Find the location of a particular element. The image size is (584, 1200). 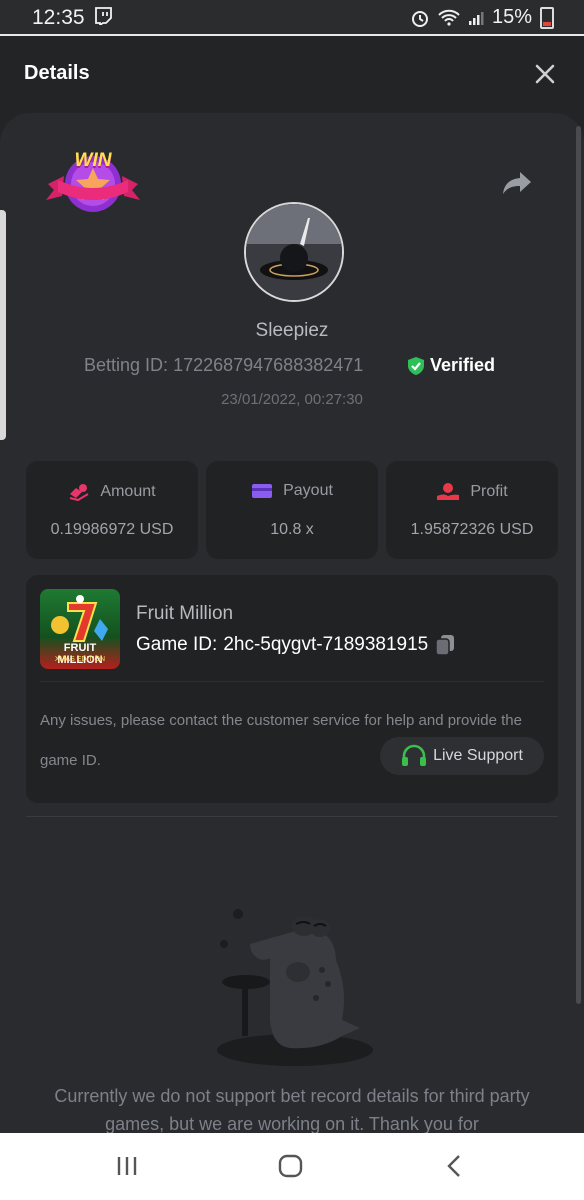

verified-label: Verified is located at coordinates (463, 365).